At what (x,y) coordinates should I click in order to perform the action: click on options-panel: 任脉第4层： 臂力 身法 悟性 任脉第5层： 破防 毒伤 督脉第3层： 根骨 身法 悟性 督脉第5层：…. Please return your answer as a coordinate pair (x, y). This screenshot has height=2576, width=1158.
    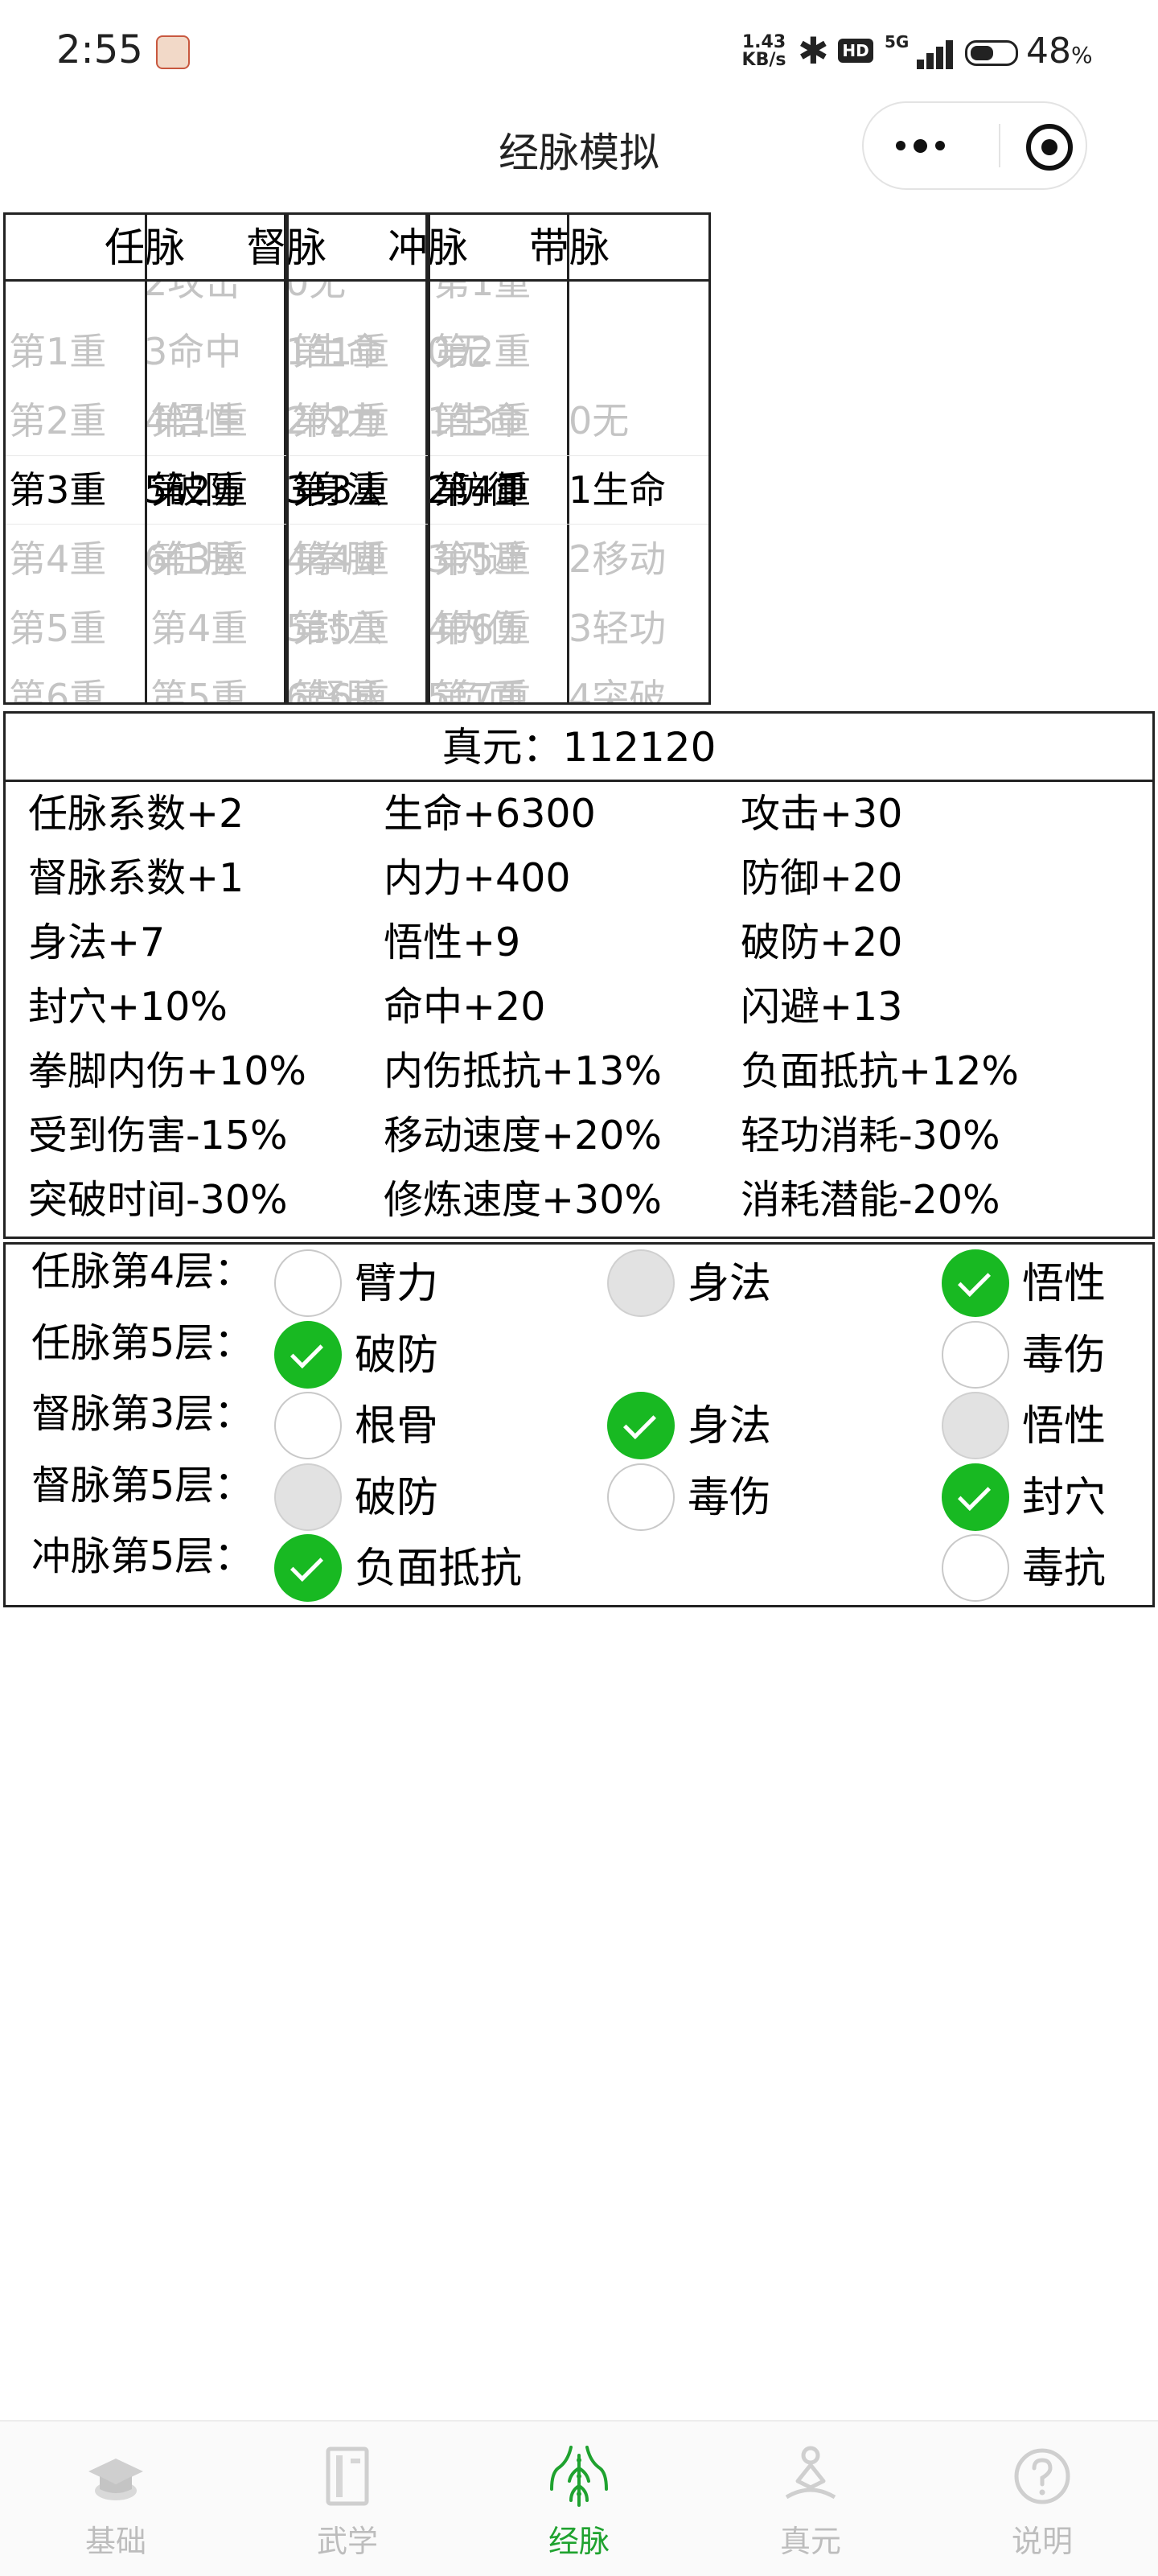
    Looking at the image, I should click on (579, 1424).